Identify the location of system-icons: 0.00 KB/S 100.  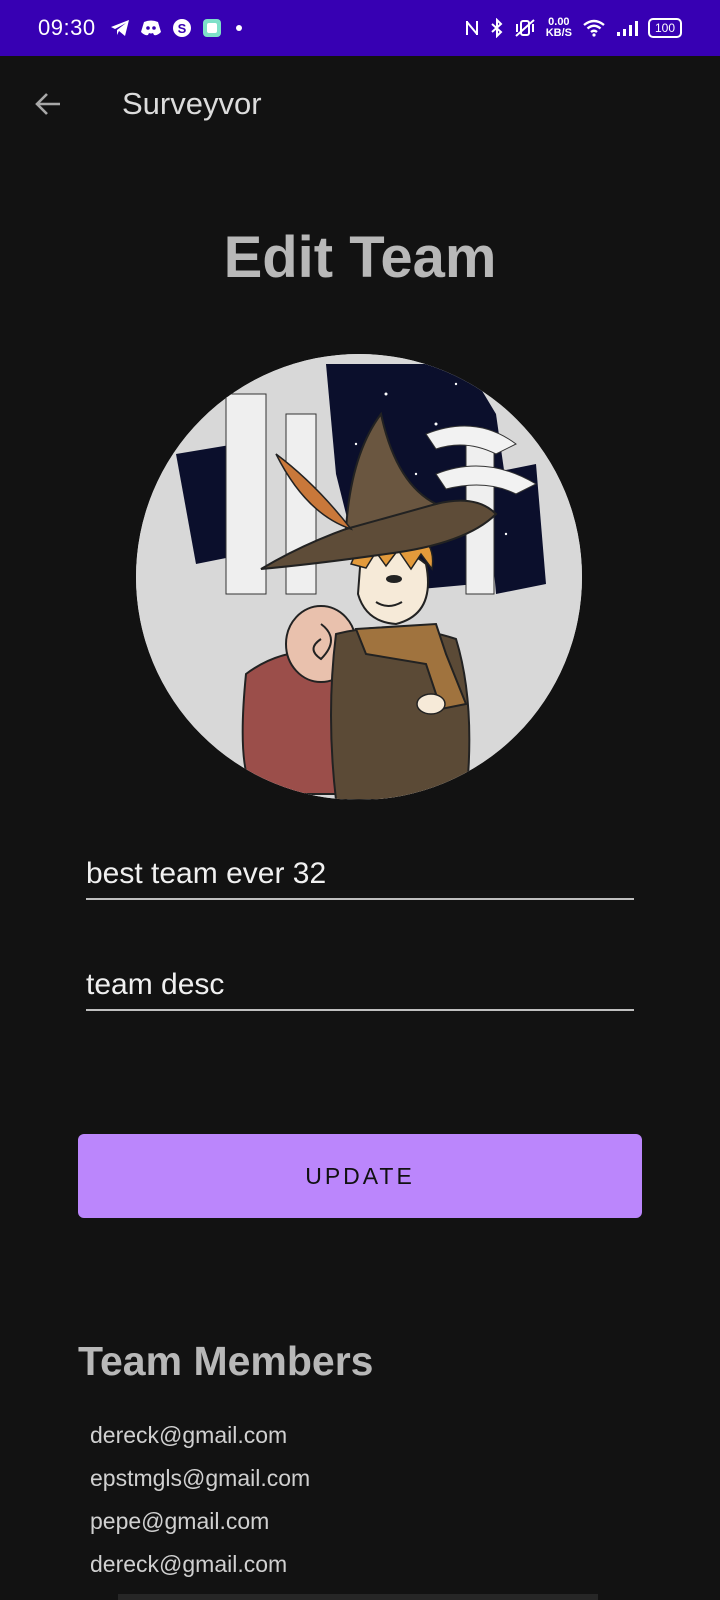
(573, 28).